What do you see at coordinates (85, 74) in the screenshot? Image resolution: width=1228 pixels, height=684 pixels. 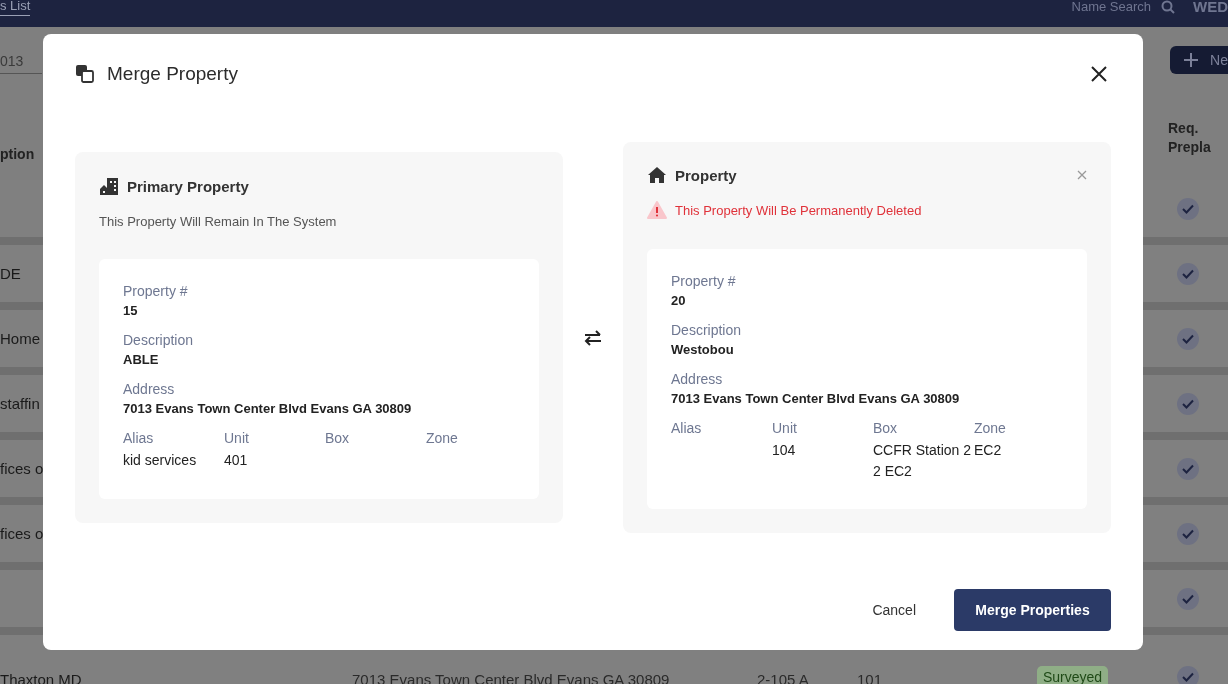 I see `merge-icon` at bounding box center [85, 74].